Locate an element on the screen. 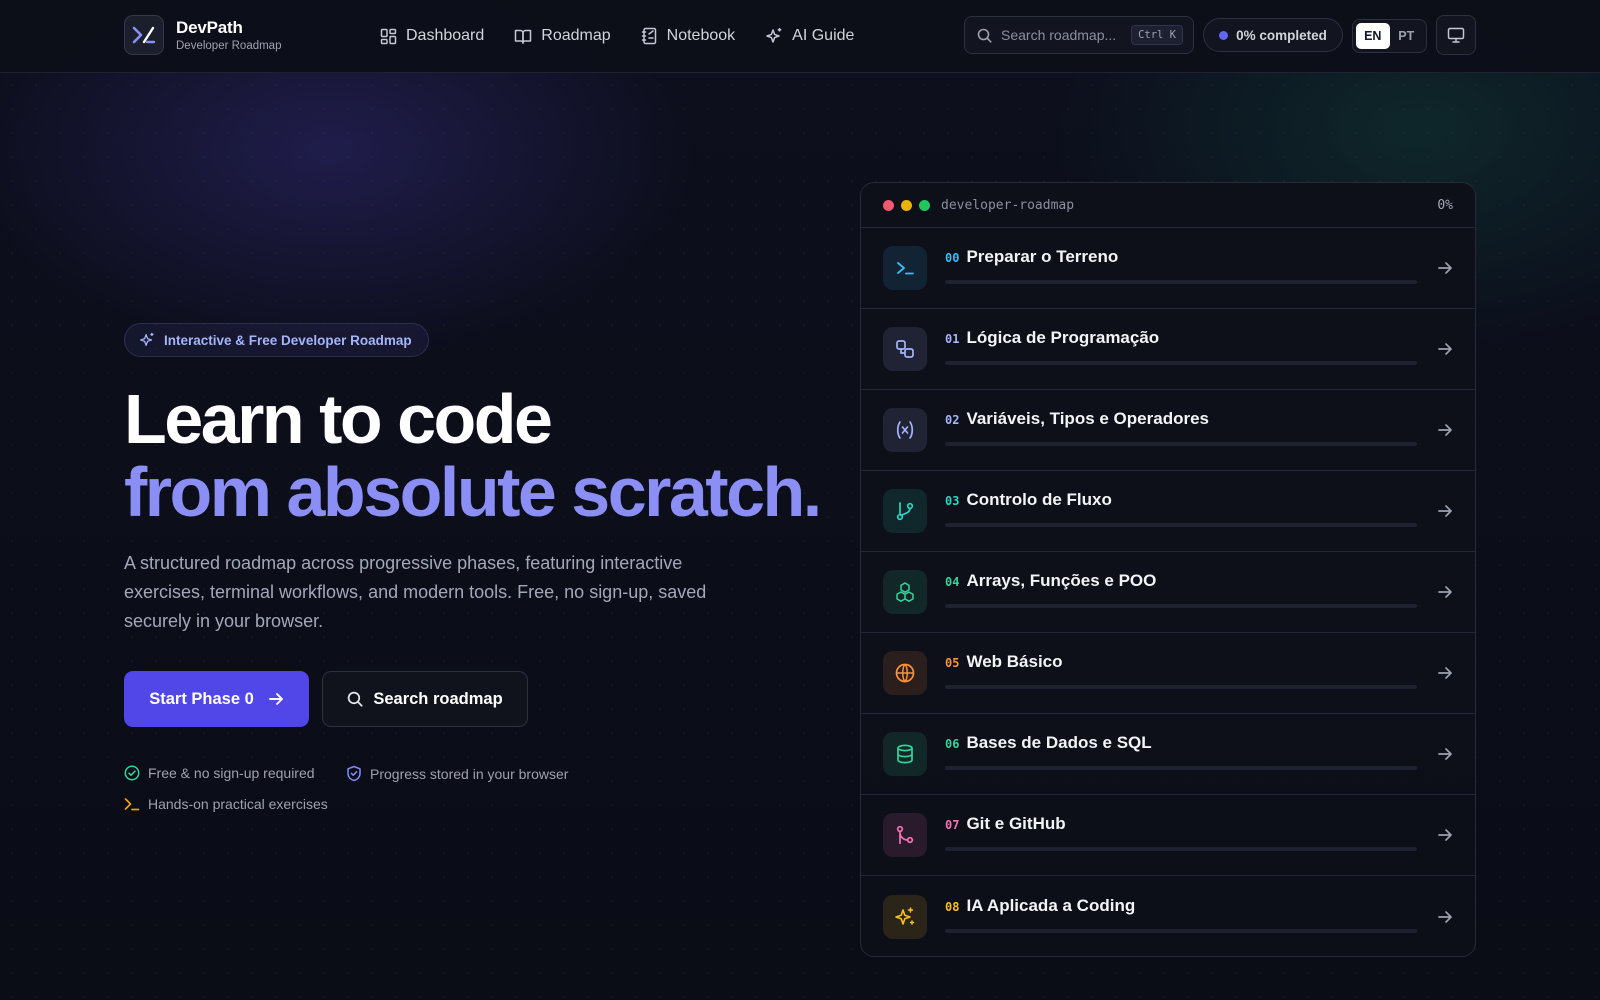 The image size is (1600, 1000). phase-row: 08 IA Aplicada a Coding is located at coordinates (1168, 916).